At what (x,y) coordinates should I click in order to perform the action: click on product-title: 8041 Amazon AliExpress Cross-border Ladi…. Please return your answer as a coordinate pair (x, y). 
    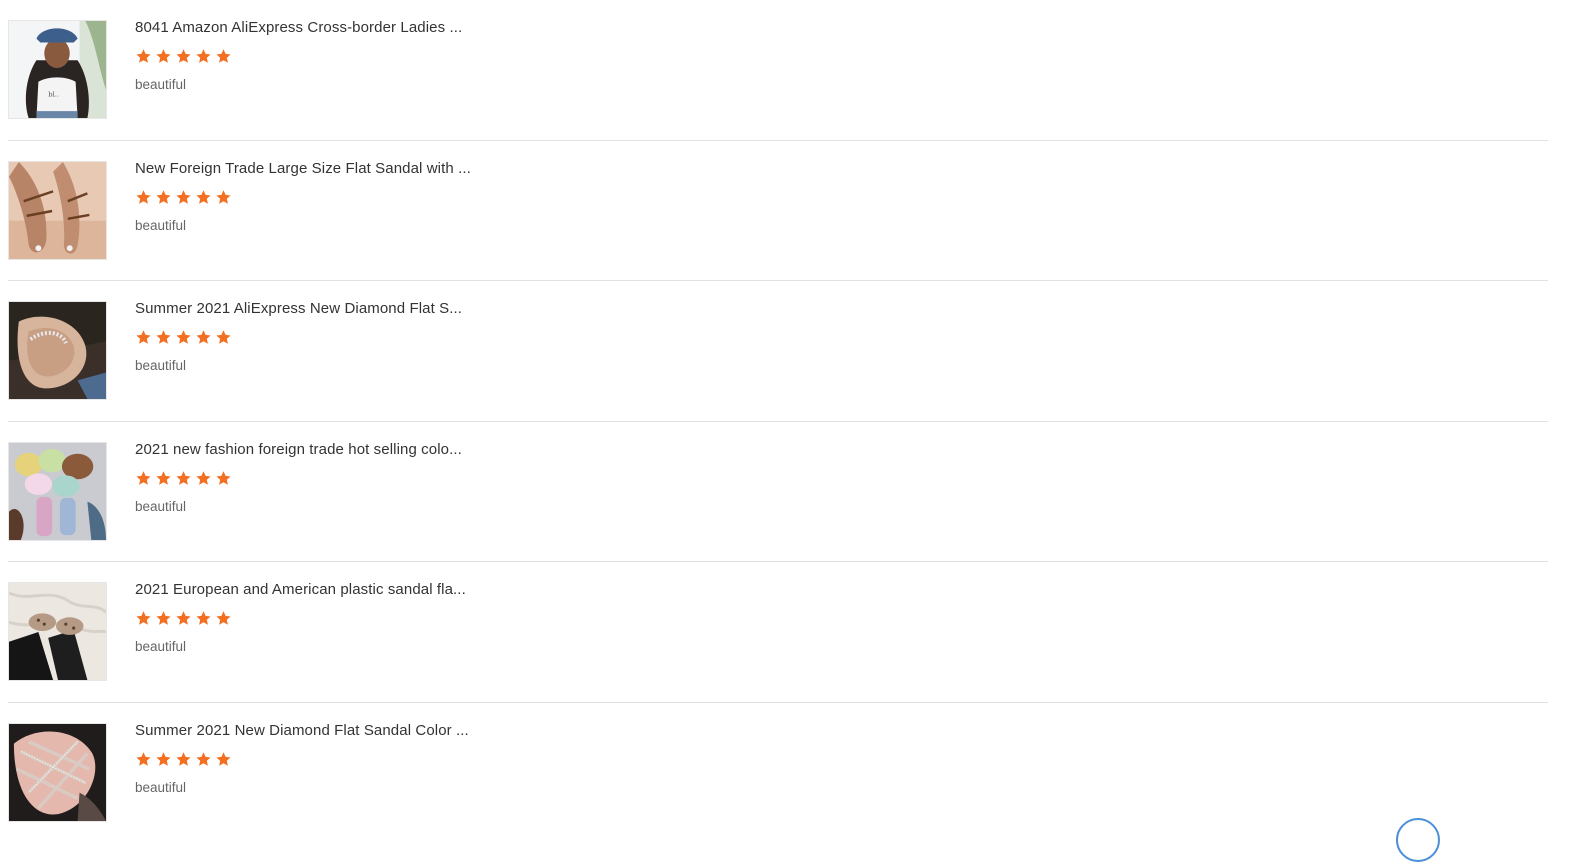
    Looking at the image, I should click on (298, 27).